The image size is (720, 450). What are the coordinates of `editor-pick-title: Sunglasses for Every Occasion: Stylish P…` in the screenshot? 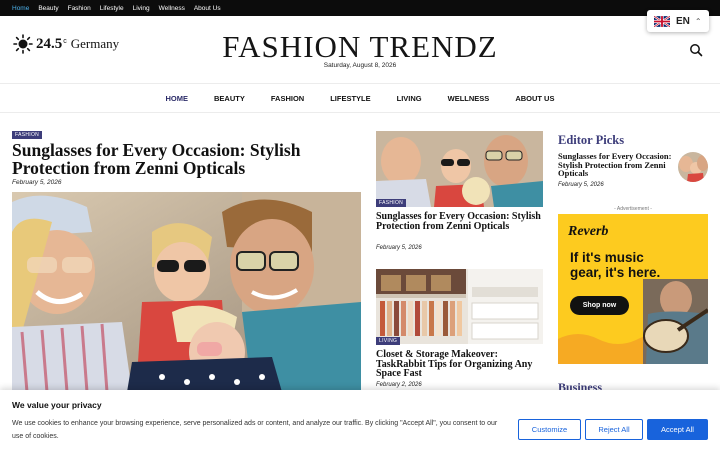 It's located at (617, 165).